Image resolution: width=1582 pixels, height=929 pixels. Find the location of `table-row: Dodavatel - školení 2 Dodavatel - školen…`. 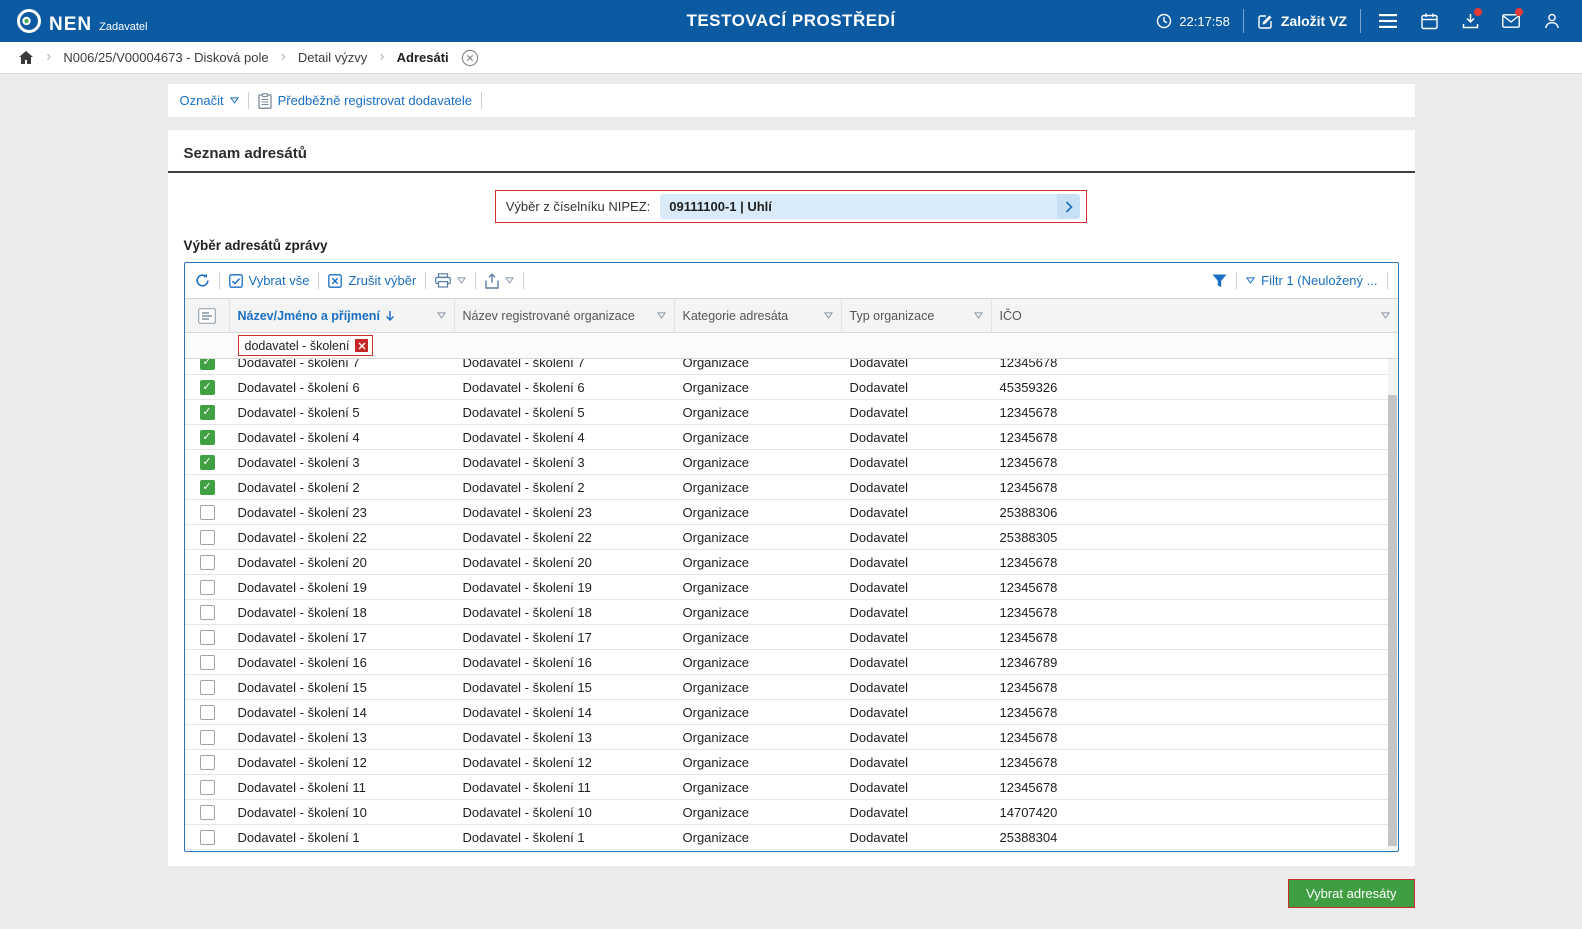

table-row: Dodavatel - školení 2 Dodavatel - školen… is located at coordinates (791, 487).